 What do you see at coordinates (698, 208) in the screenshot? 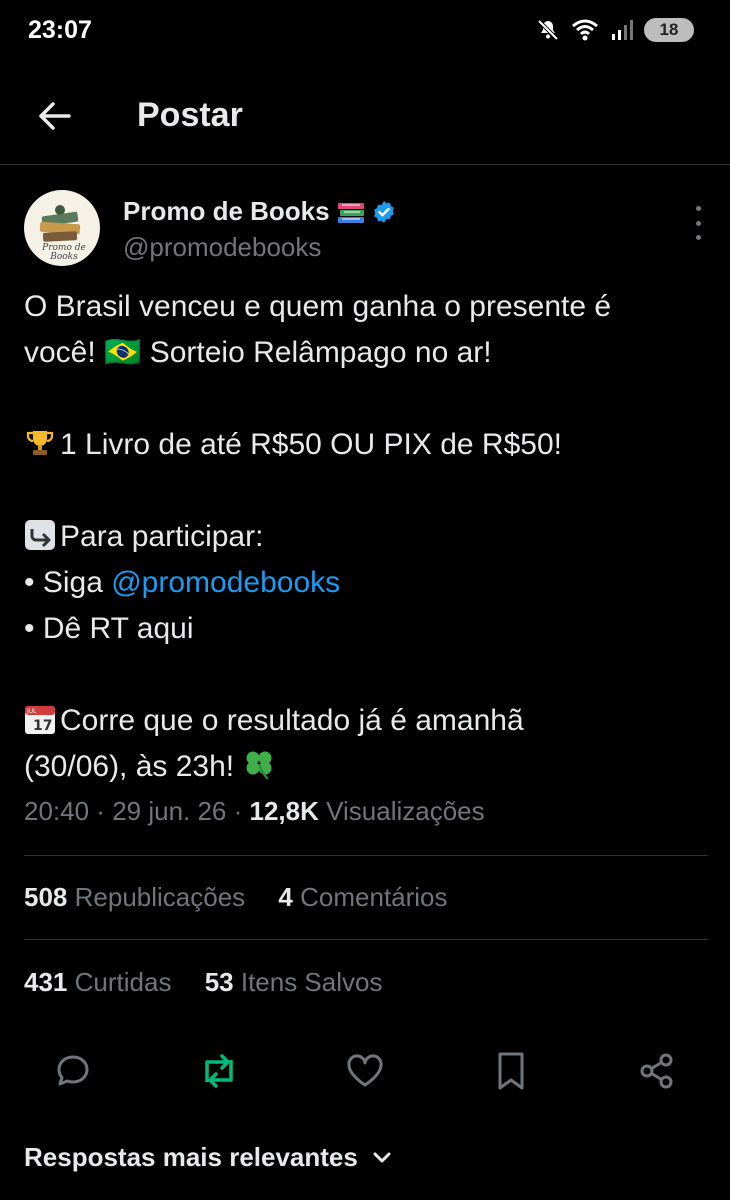
I see `more-icon` at bounding box center [698, 208].